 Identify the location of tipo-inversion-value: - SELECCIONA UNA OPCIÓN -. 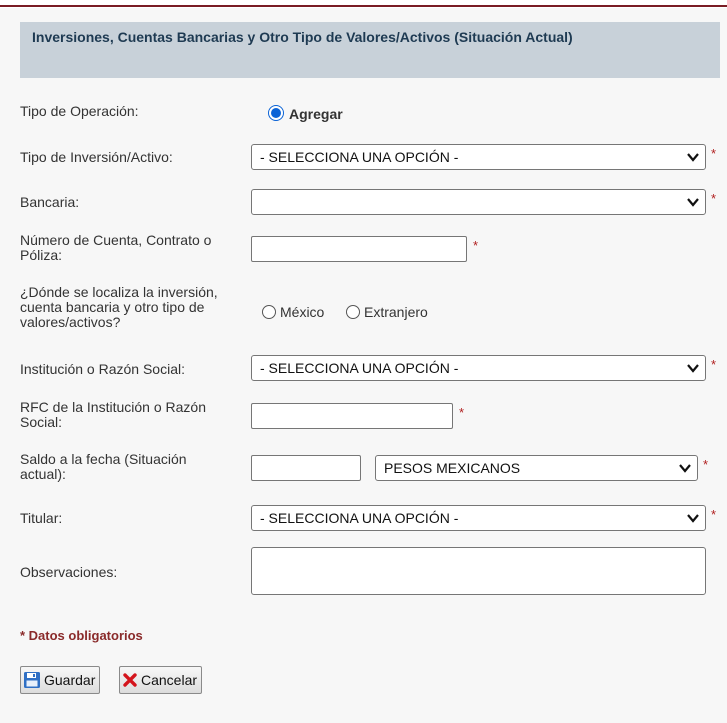
(359, 157).